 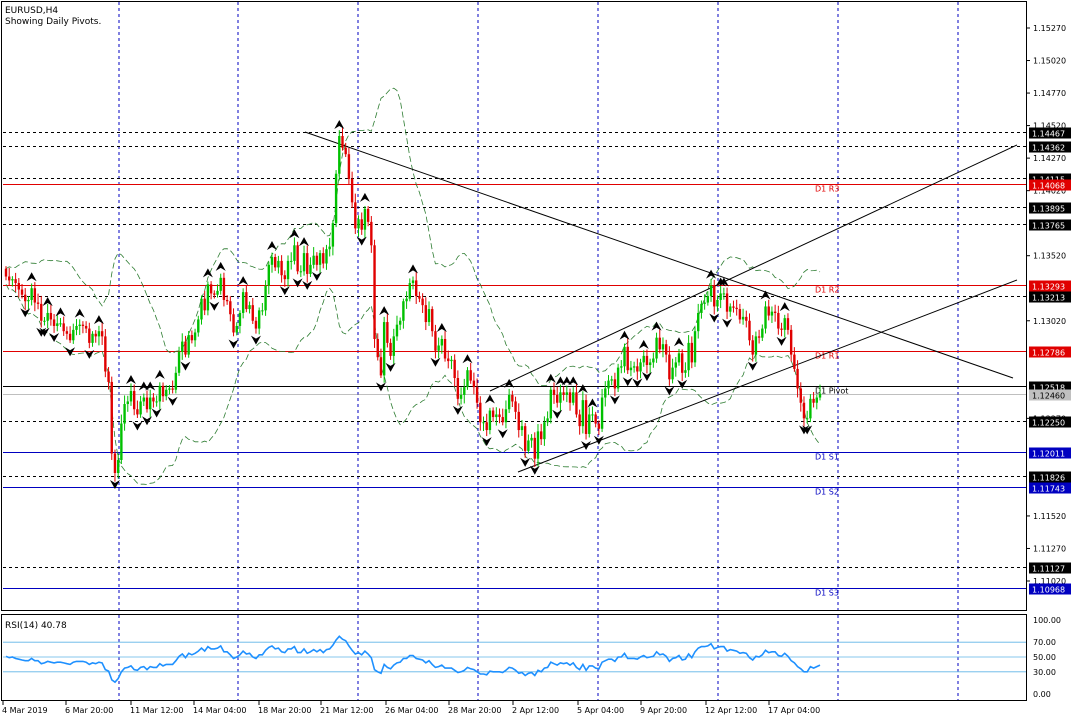 What do you see at coordinates (1048, 186) in the screenshot?
I see `level-price-text: 1.14068` at bounding box center [1048, 186].